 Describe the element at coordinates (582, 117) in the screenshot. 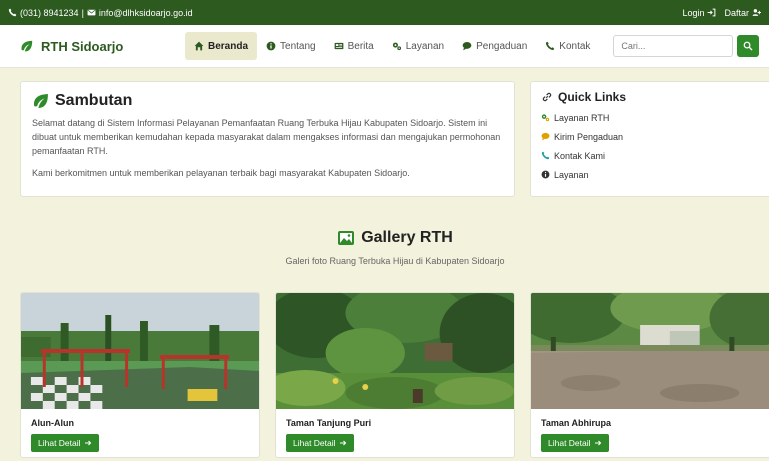

I see `quick-link-label: Layanan RTH` at that location.